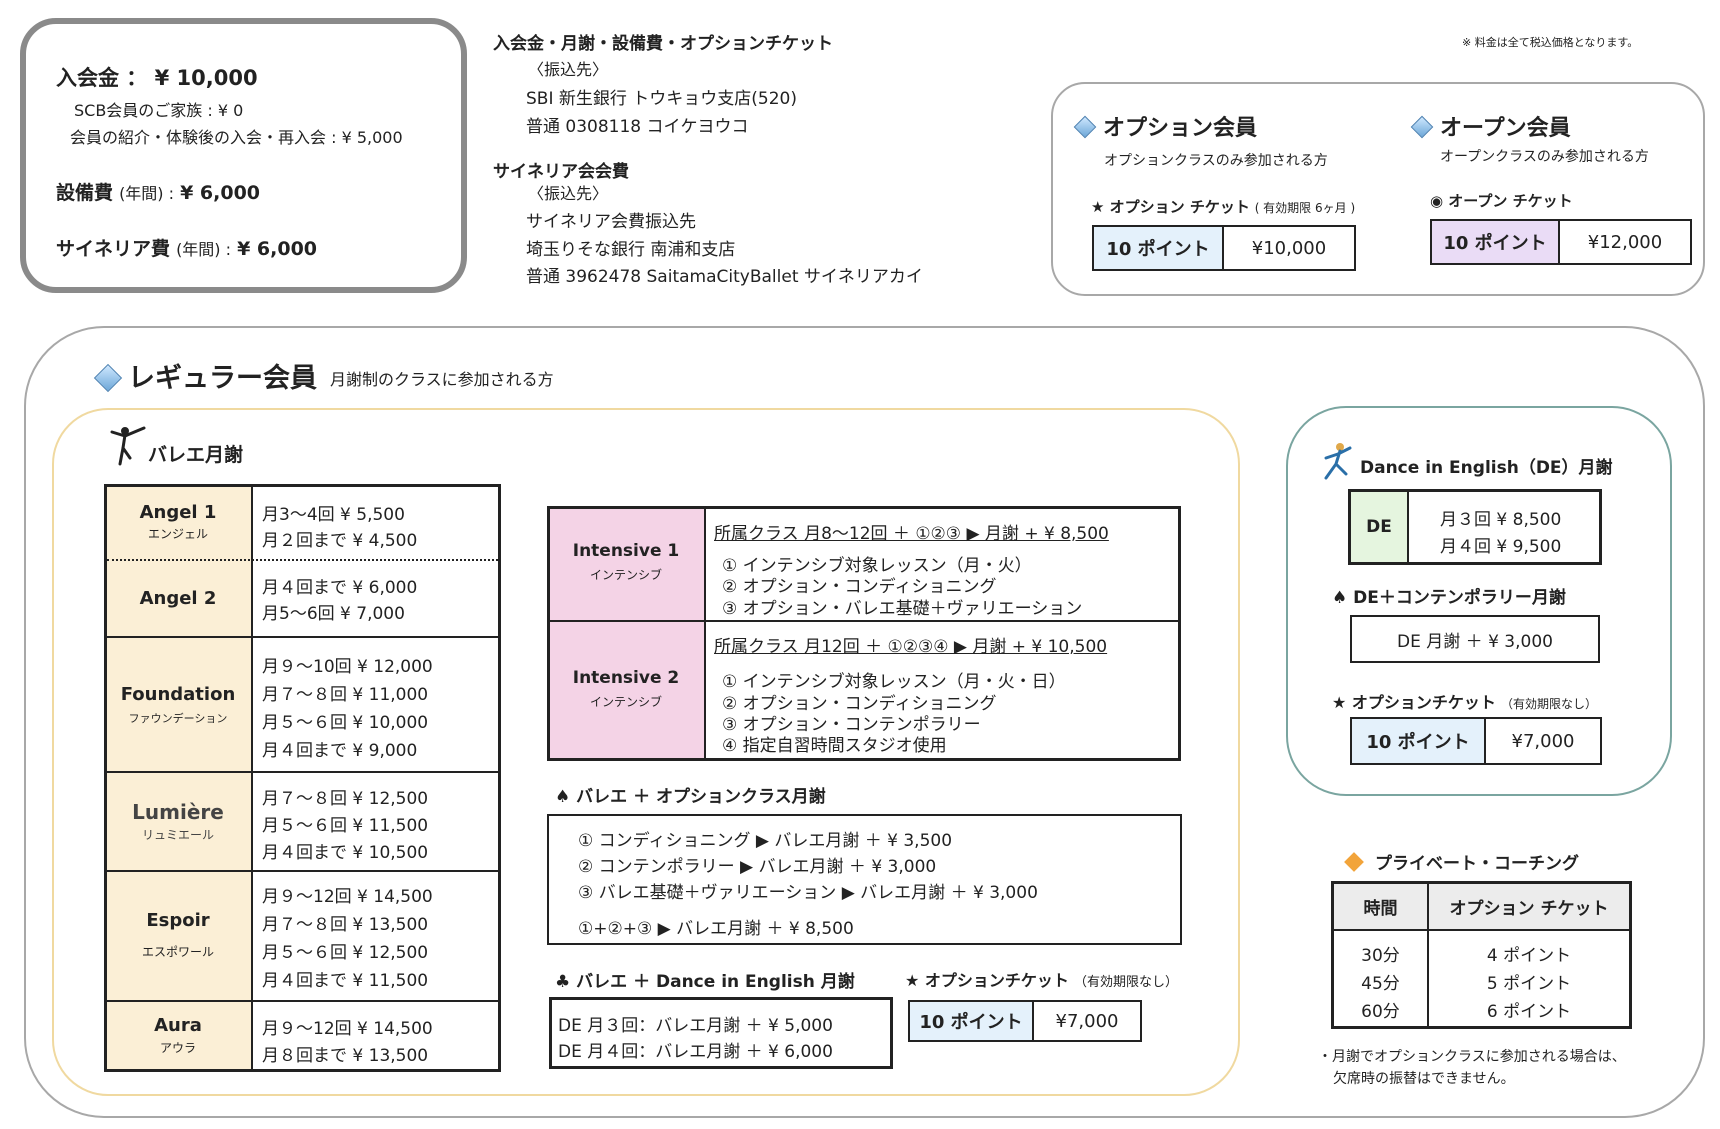  Describe the element at coordinates (196, 455) in the screenshot. I see `ballet-title: バレエ月謝` at that location.